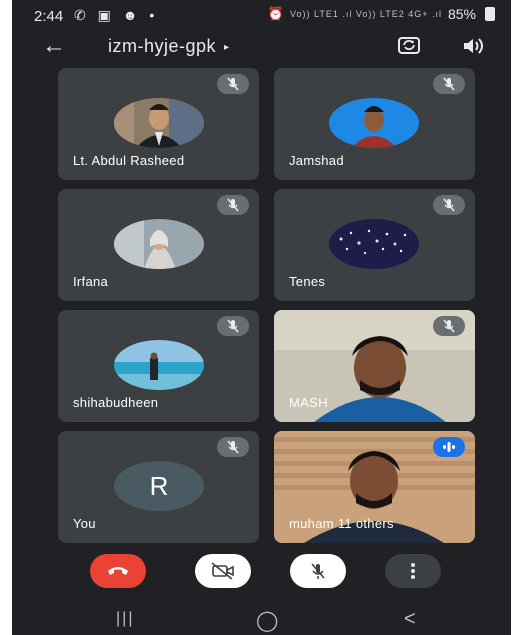  I want to click on speaking-indicator-icon, so click(449, 447).